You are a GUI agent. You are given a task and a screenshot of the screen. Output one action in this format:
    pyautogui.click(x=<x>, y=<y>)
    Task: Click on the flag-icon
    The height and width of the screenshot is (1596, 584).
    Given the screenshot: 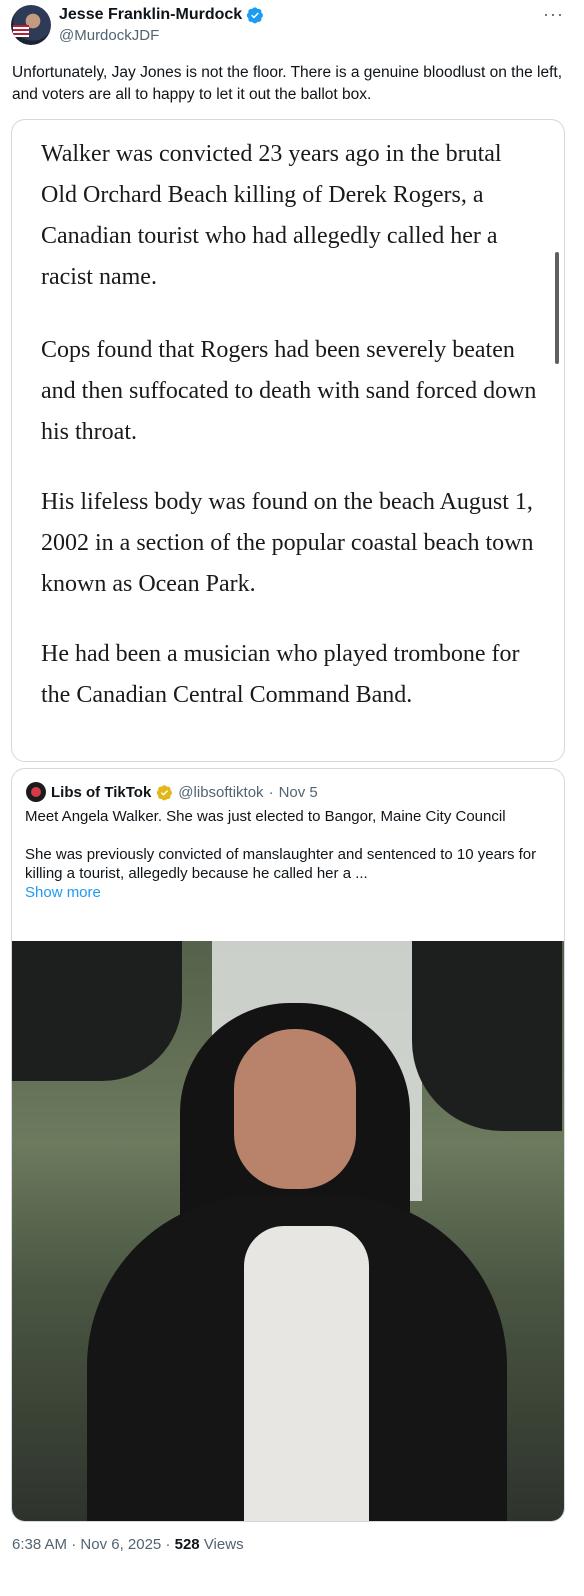 What is the action you would take?
    pyautogui.click(x=21, y=31)
    